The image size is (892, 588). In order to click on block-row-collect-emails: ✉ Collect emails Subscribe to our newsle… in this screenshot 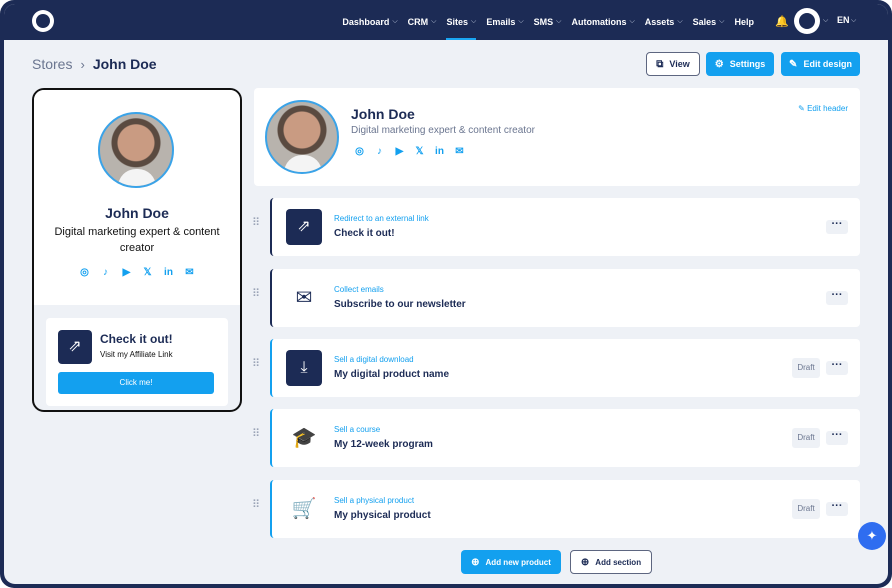, I will do `click(565, 298)`.